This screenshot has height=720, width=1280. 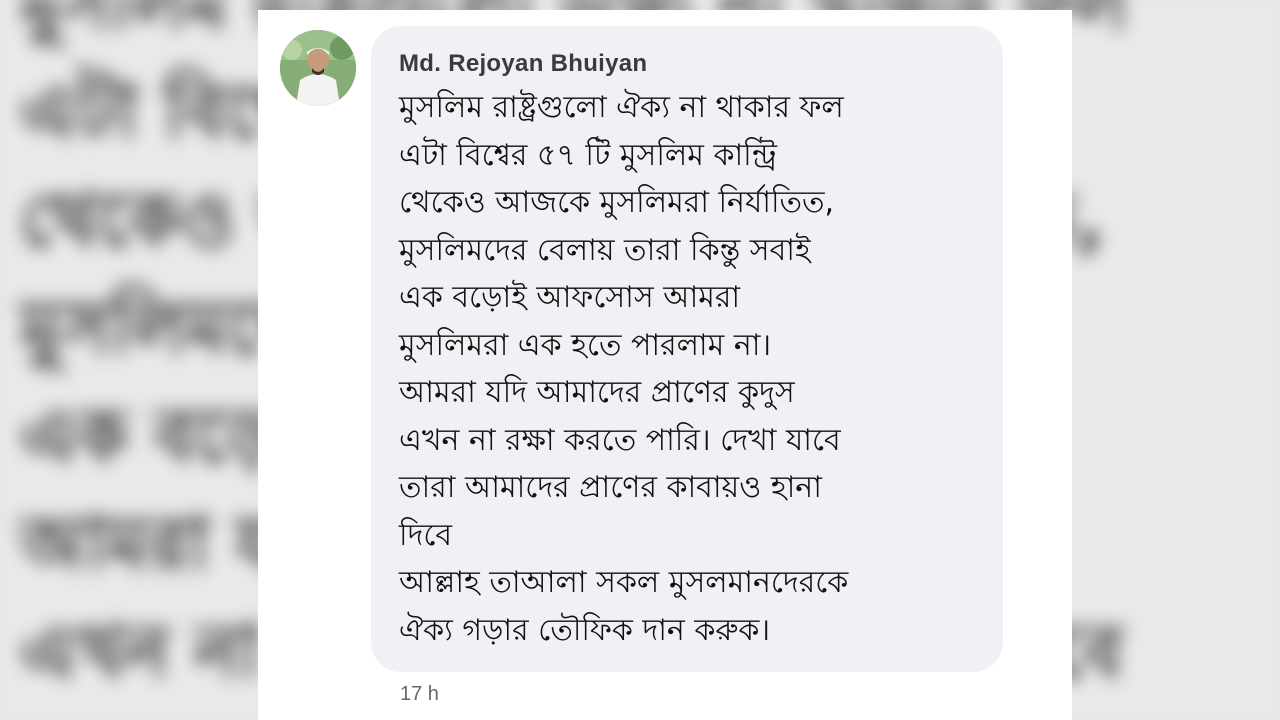 What do you see at coordinates (610, 487) in the screenshot?
I see `comment-line: তারা আমাদের প্রাণের কাবায়ও হানা` at bounding box center [610, 487].